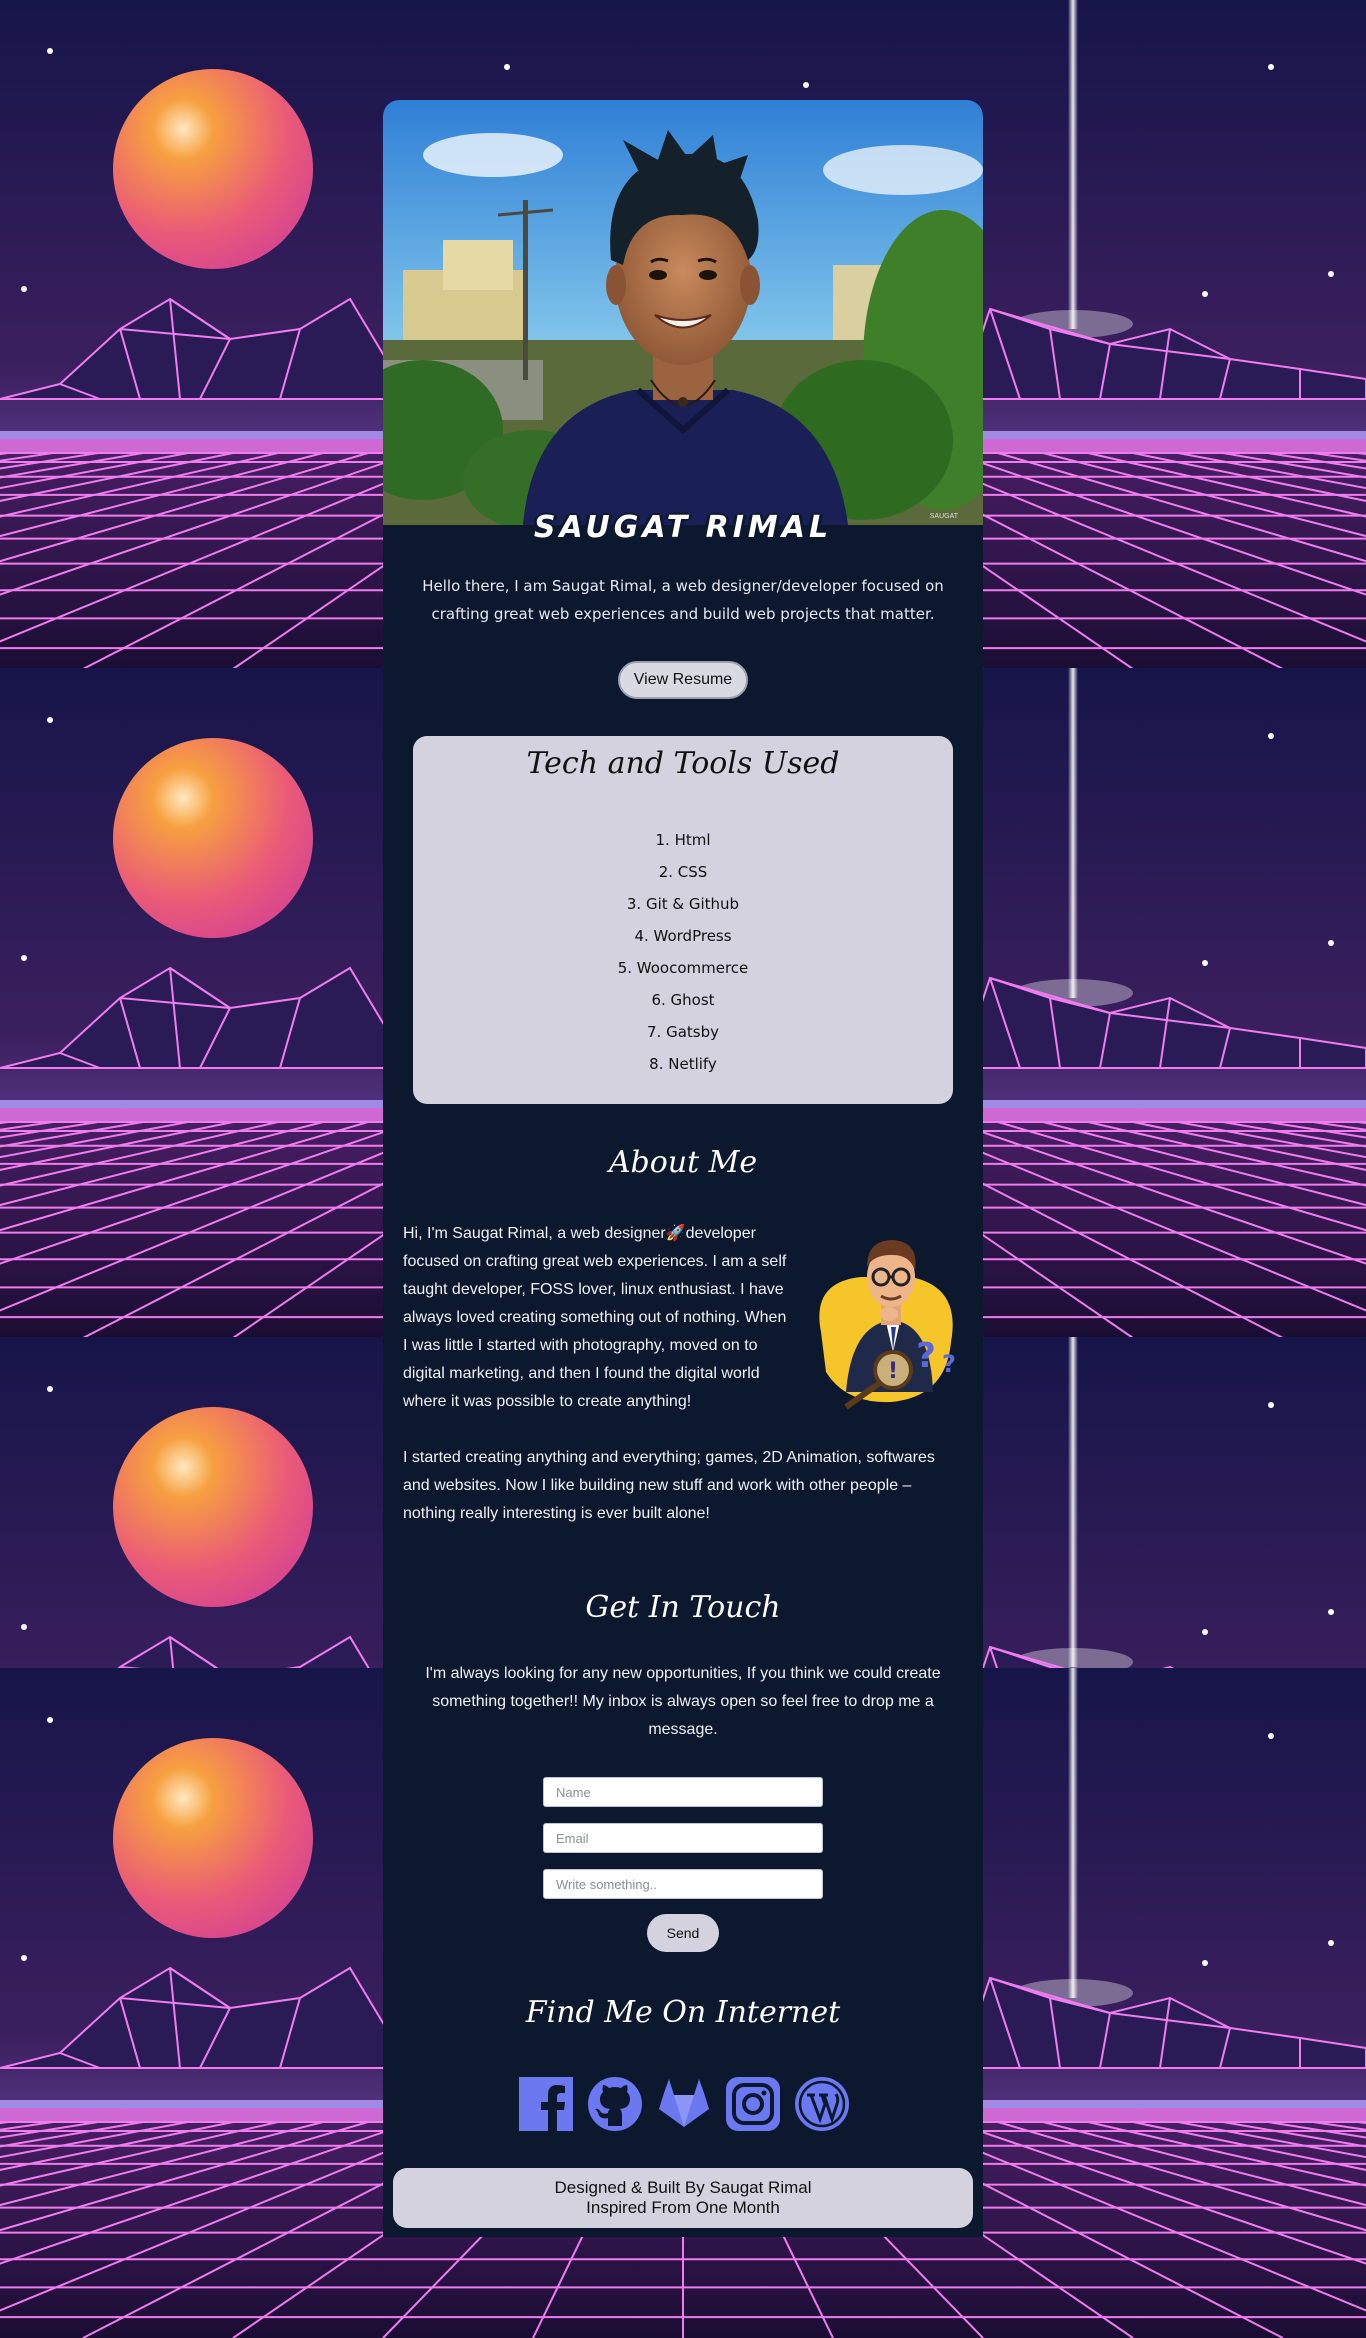 Image resolution: width=1366 pixels, height=2338 pixels. I want to click on list-item: 2. CSS, so click(683, 872).